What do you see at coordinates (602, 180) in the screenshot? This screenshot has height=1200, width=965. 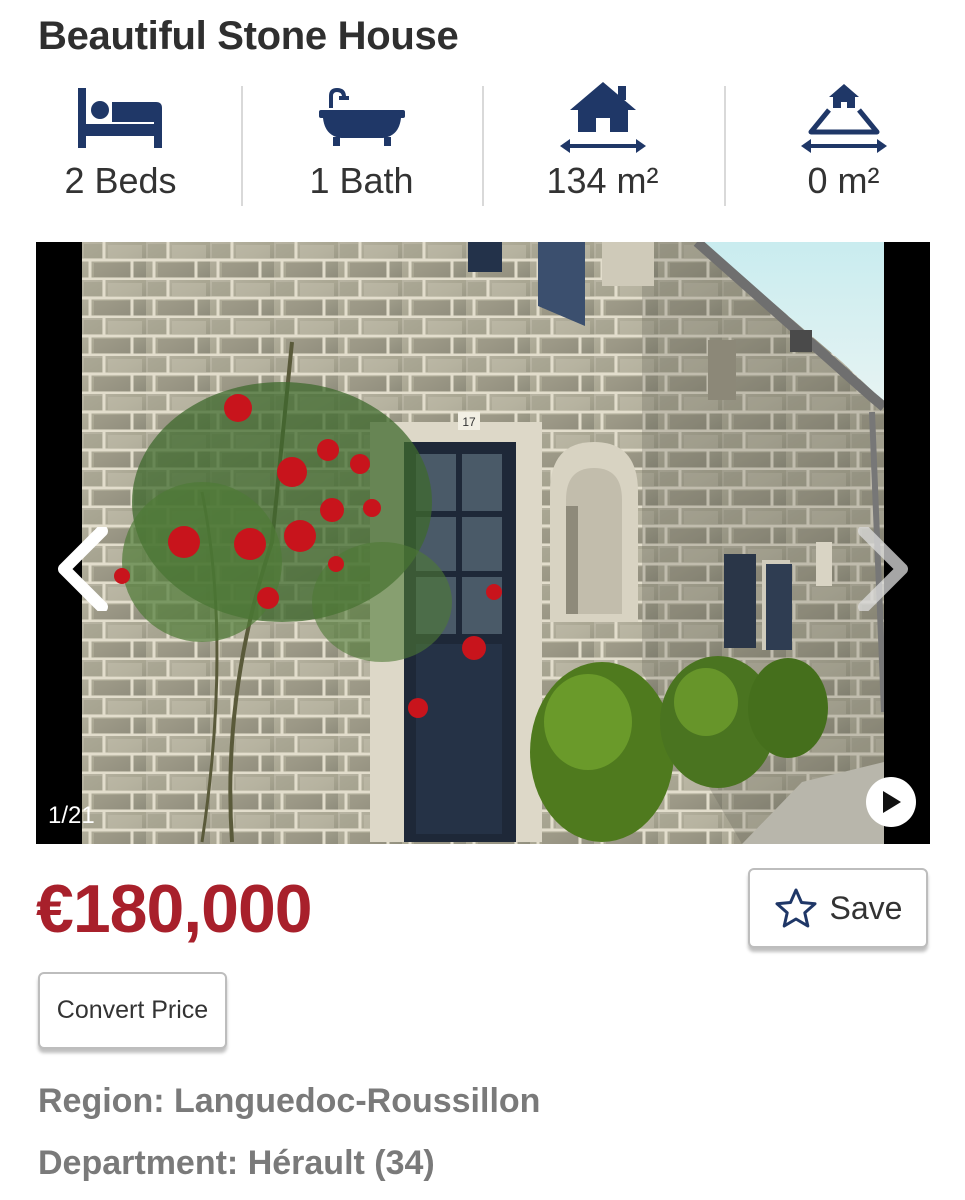 I see `feature-house-area-label: 134 m²` at bounding box center [602, 180].